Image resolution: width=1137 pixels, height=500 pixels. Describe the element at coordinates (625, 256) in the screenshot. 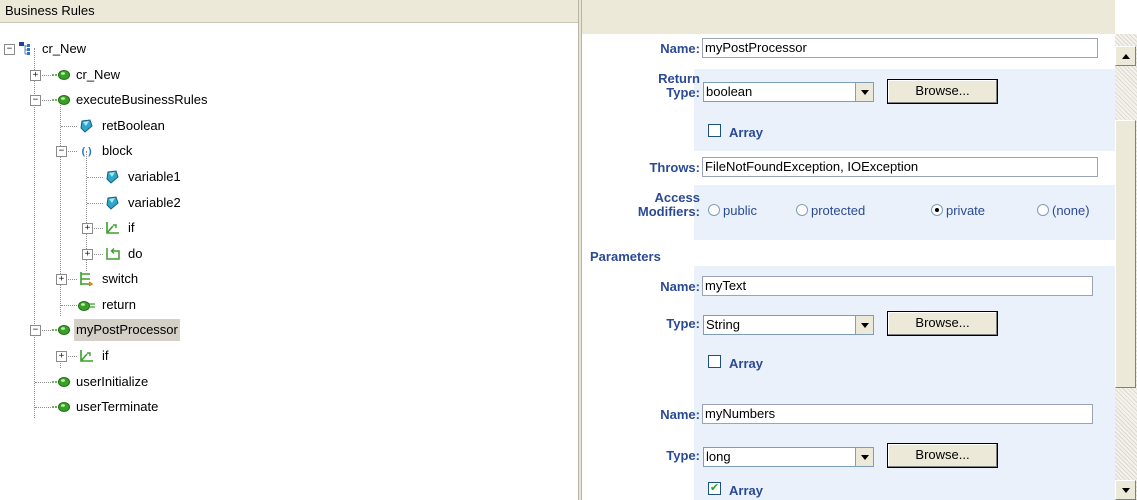

I see `parameters-heading: Parameters` at that location.